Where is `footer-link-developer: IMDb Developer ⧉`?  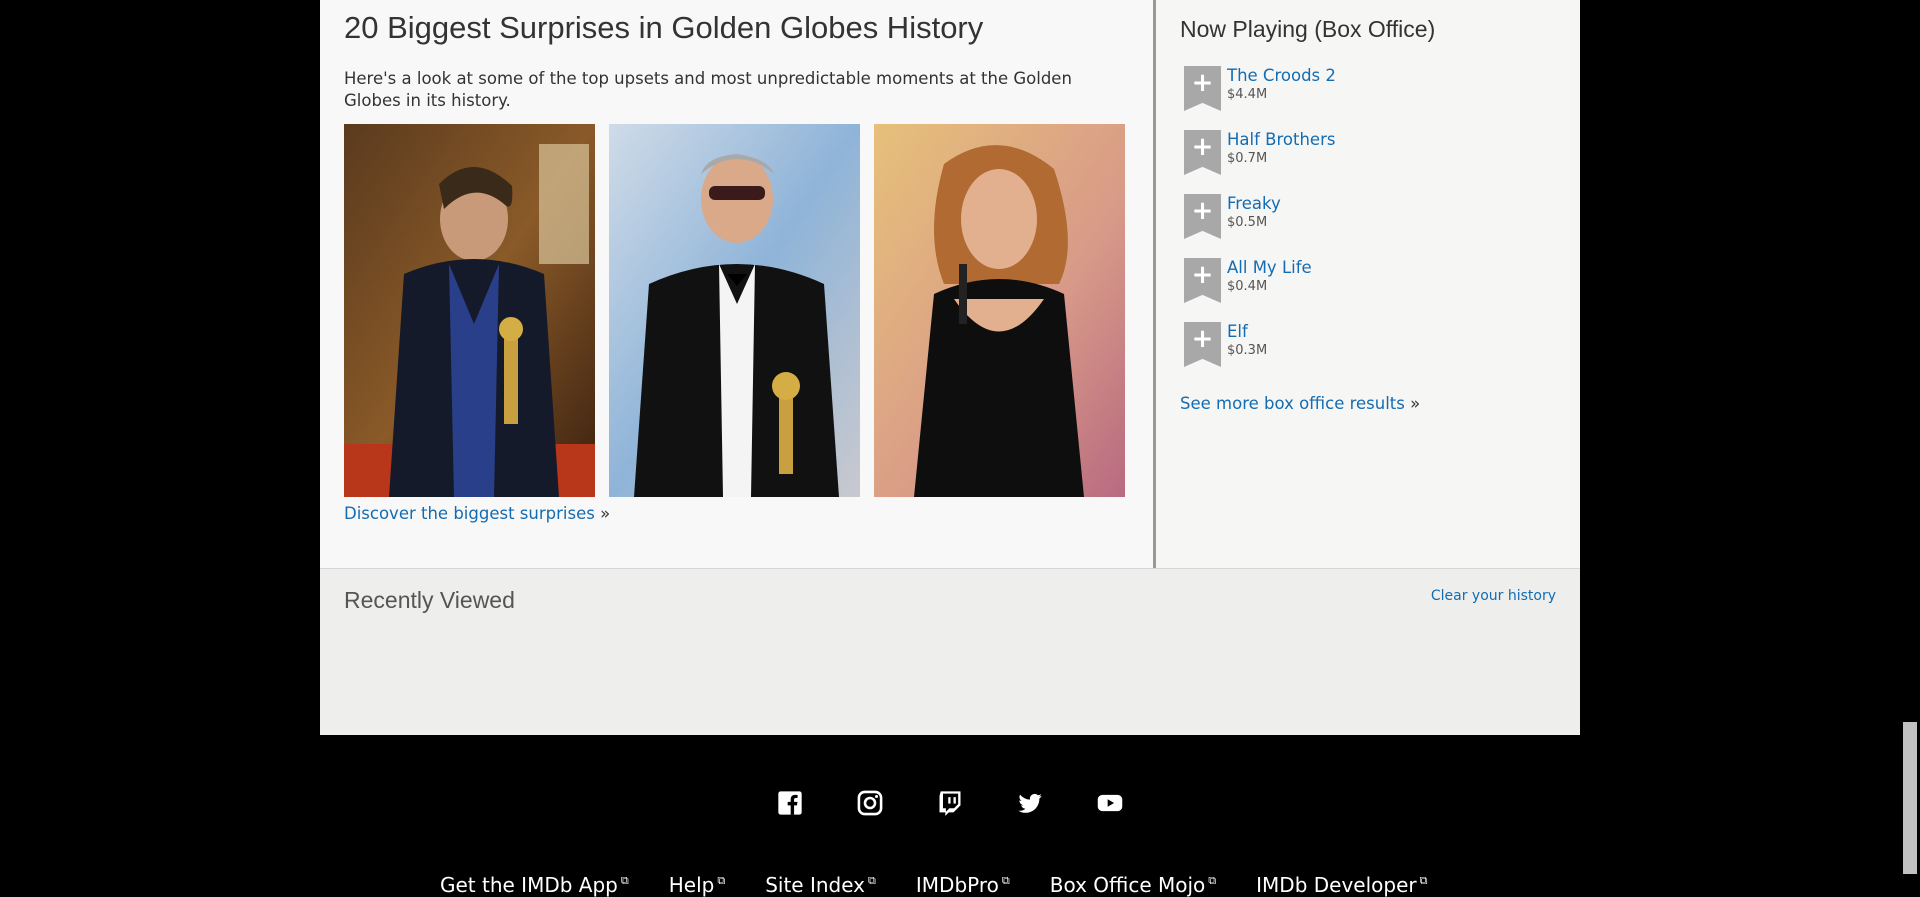 footer-link-developer: IMDb Developer ⧉ is located at coordinates (1341, 885).